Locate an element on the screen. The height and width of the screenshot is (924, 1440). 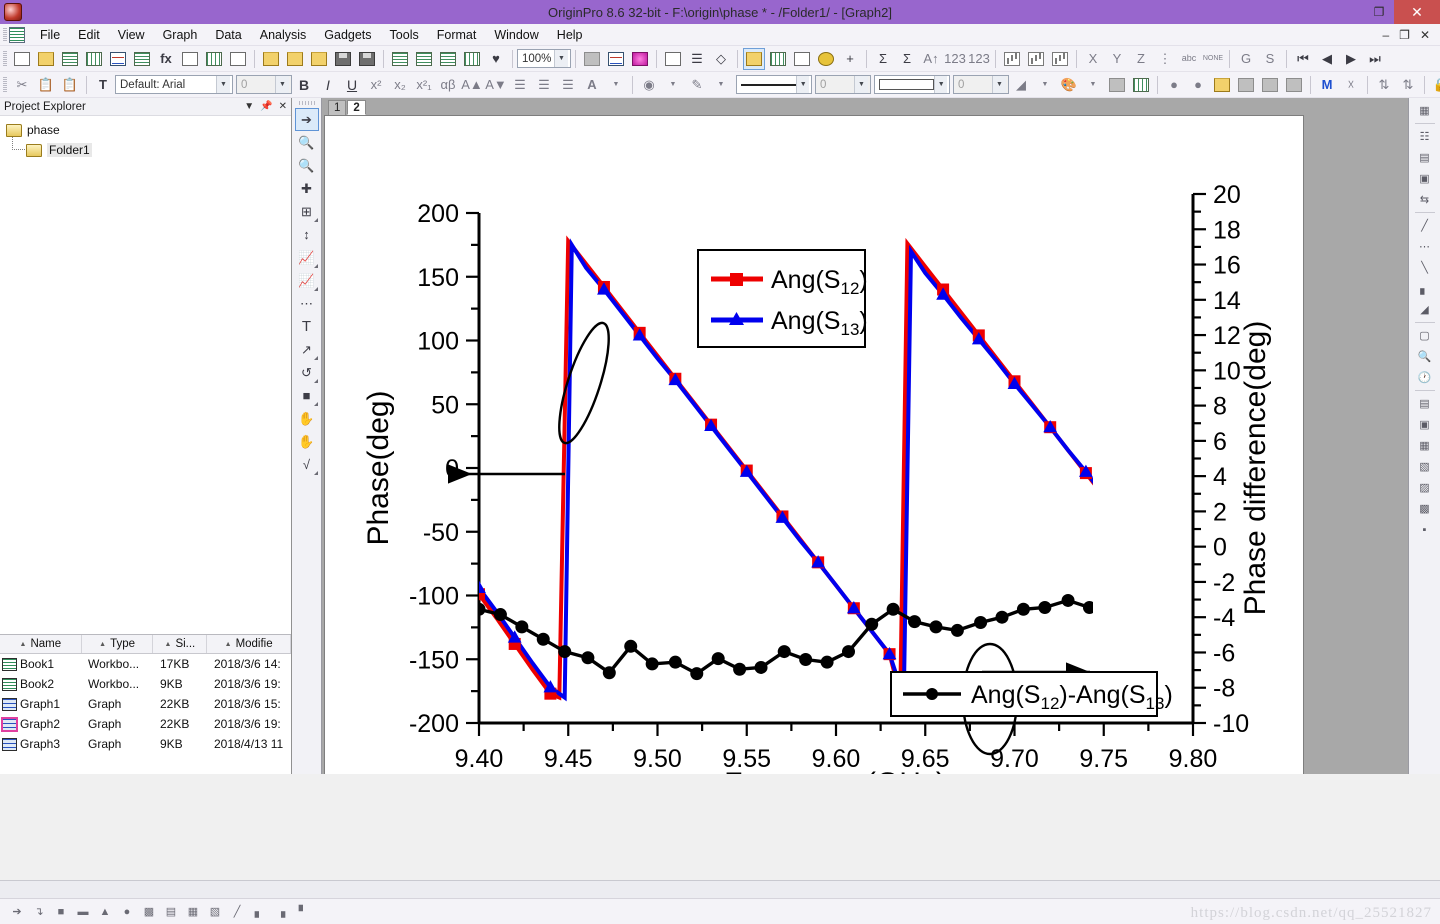
table-row: Book2 Workbo... 9KB 2018/3/6 19: is located at coordinates (145, 684).